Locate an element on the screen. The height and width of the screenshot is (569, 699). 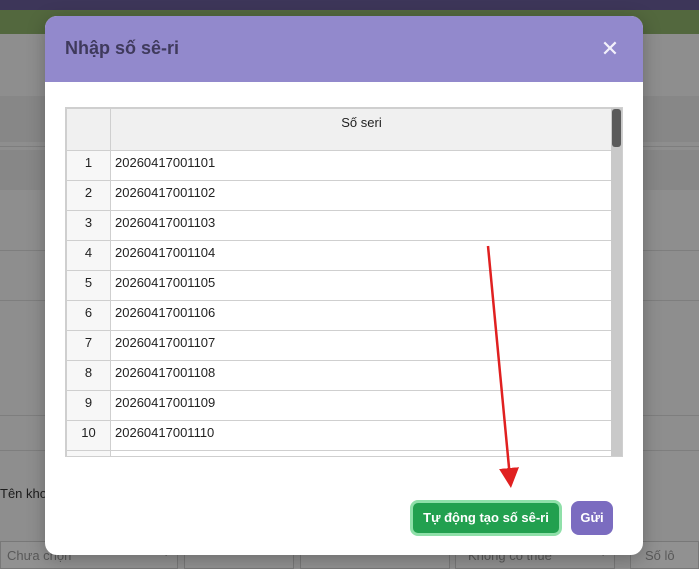
table-row: 4 20260417001104 is located at coordinates (339, 255).